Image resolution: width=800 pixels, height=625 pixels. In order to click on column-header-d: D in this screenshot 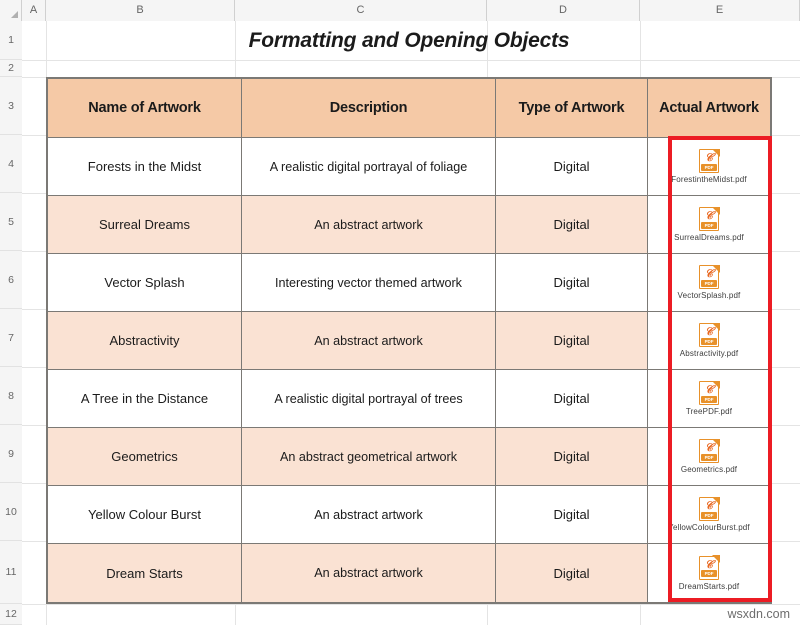, I will do `click(563, 10)`.